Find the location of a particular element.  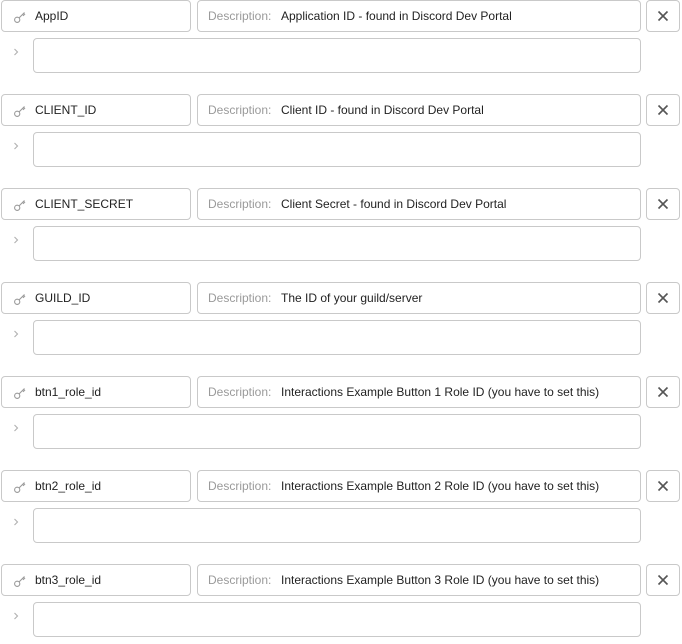

description-text: The ID of your guild/server is located at coordinates (352, 298).